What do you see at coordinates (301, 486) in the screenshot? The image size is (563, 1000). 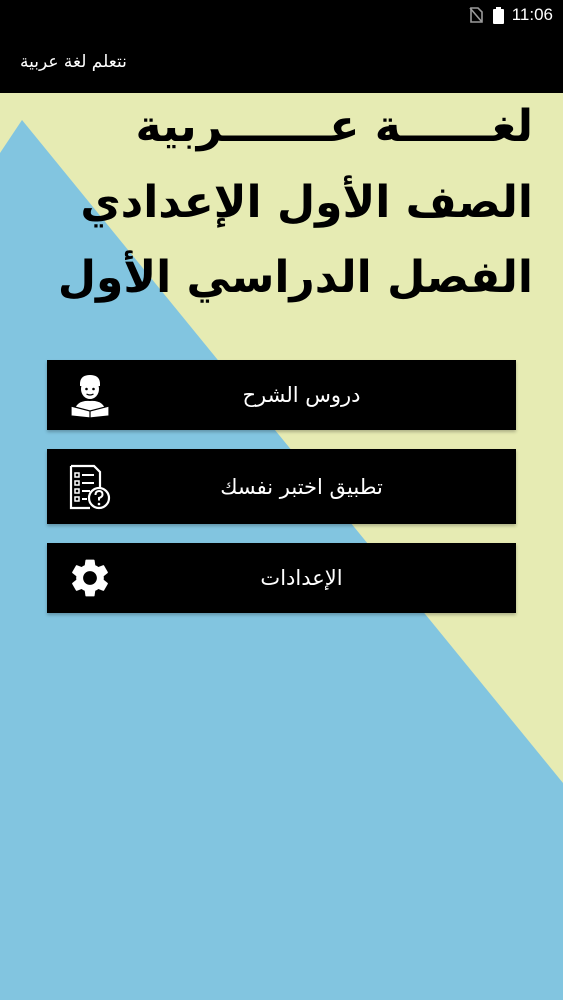 I see `test-yourself-button-label: تطبيق اختبر نفسك` at bounding box center [301, 486].